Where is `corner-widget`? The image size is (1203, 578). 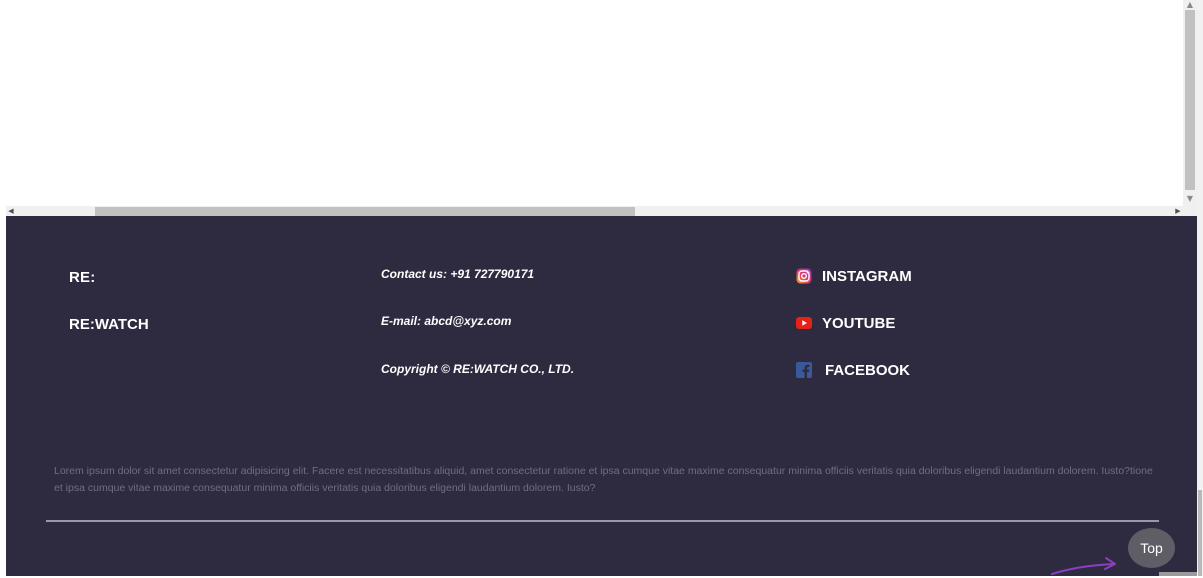 corner-widget is located at coordinates (1178, 574).